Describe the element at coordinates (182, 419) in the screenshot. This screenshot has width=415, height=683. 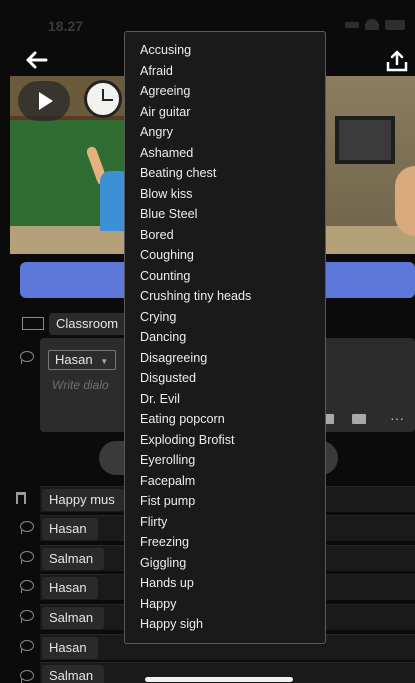
I see `menu-item: Eating popcorn` at that location.